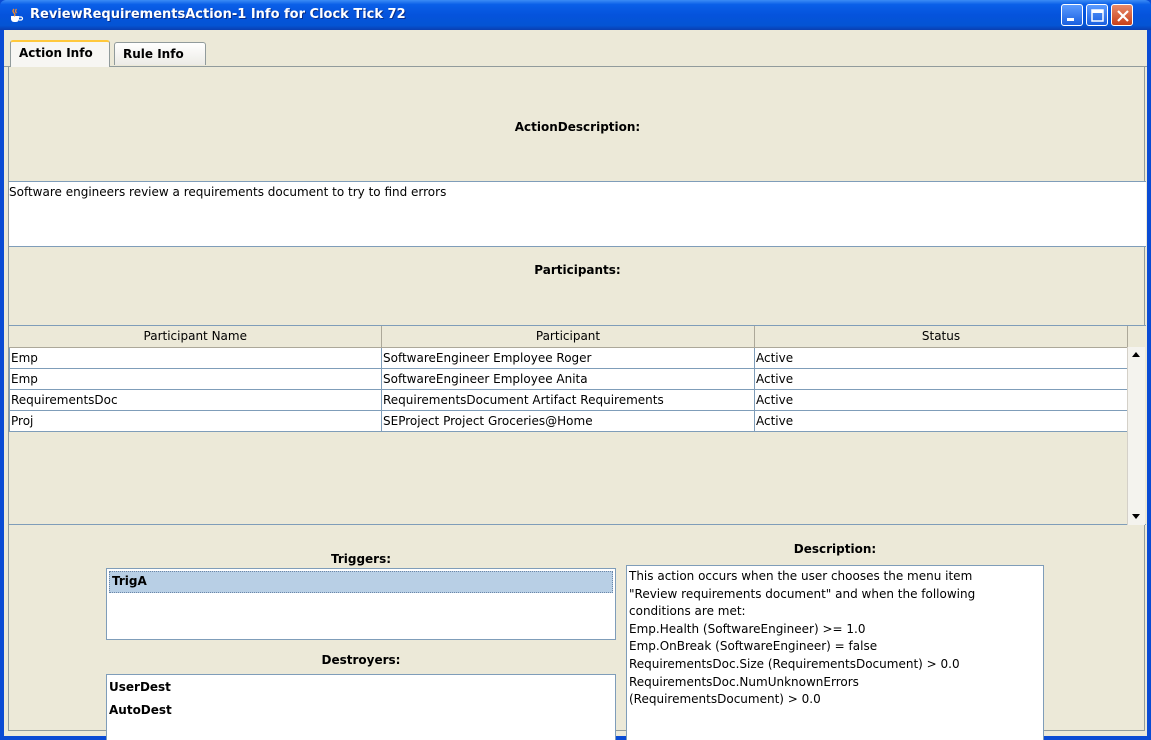 Image resolution: width=1151 pixels, height=740 pixels. What do you see at coordinates (941, 337) in the screenshot?
I see `column-header-status: Status` at bounding box center [941, 337].